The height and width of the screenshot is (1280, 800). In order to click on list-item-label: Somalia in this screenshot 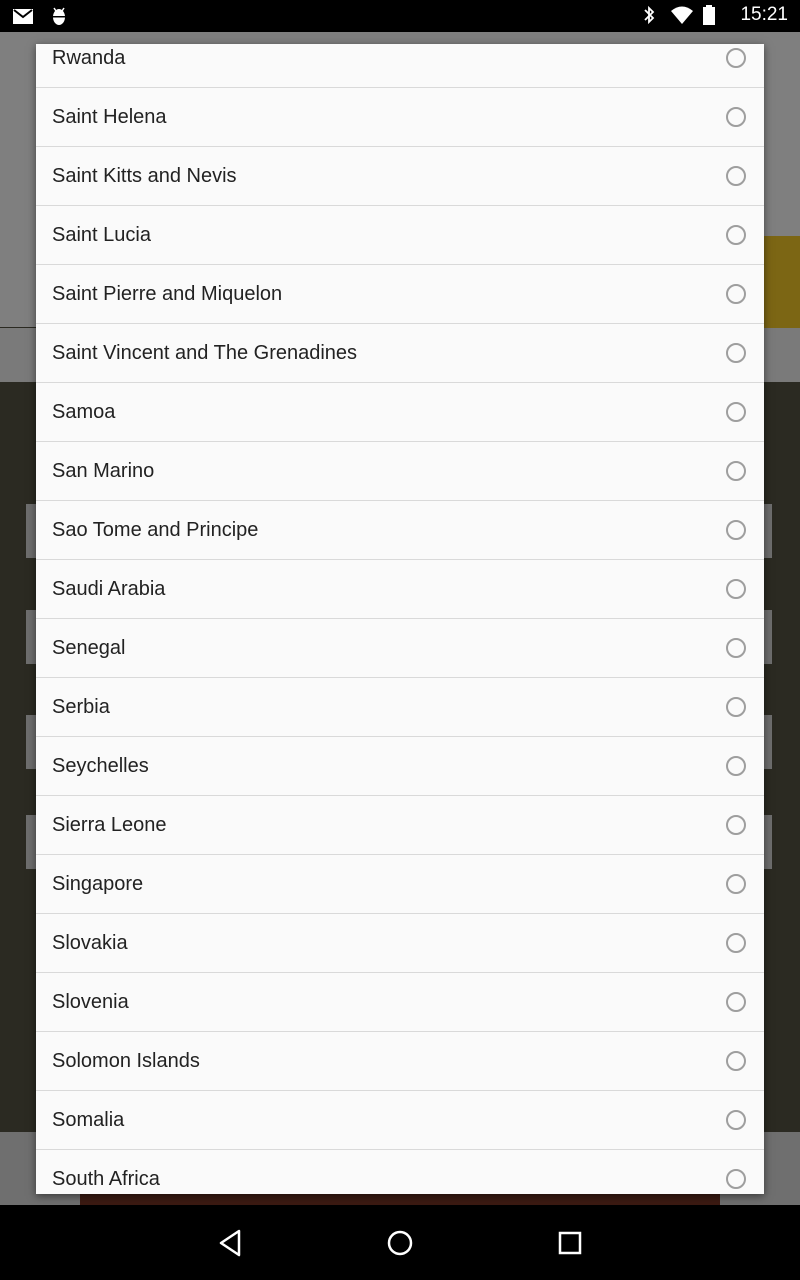, I will do `click(88, 1119)`.